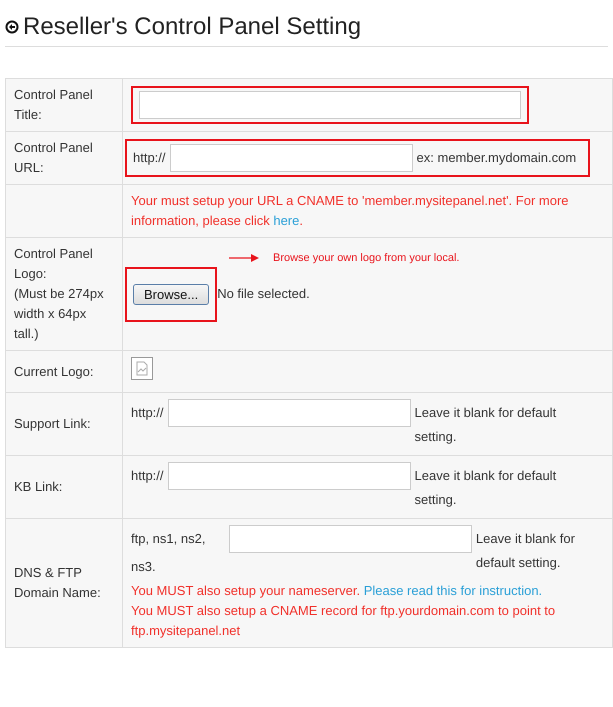 The image size is (613, 707). I want to click on dns-note: You MUST also setup a CNAME record for ftp.yourdomain.com to point to ftp.mysitepanel.net, so click(343, 621).